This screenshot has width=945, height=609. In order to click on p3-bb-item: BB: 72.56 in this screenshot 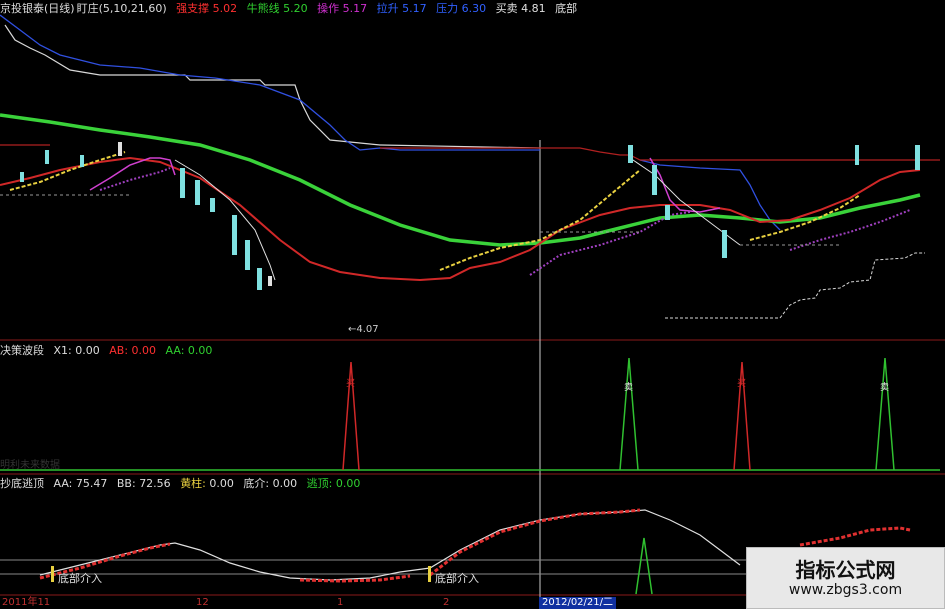, I will do `click(143, 483)`.